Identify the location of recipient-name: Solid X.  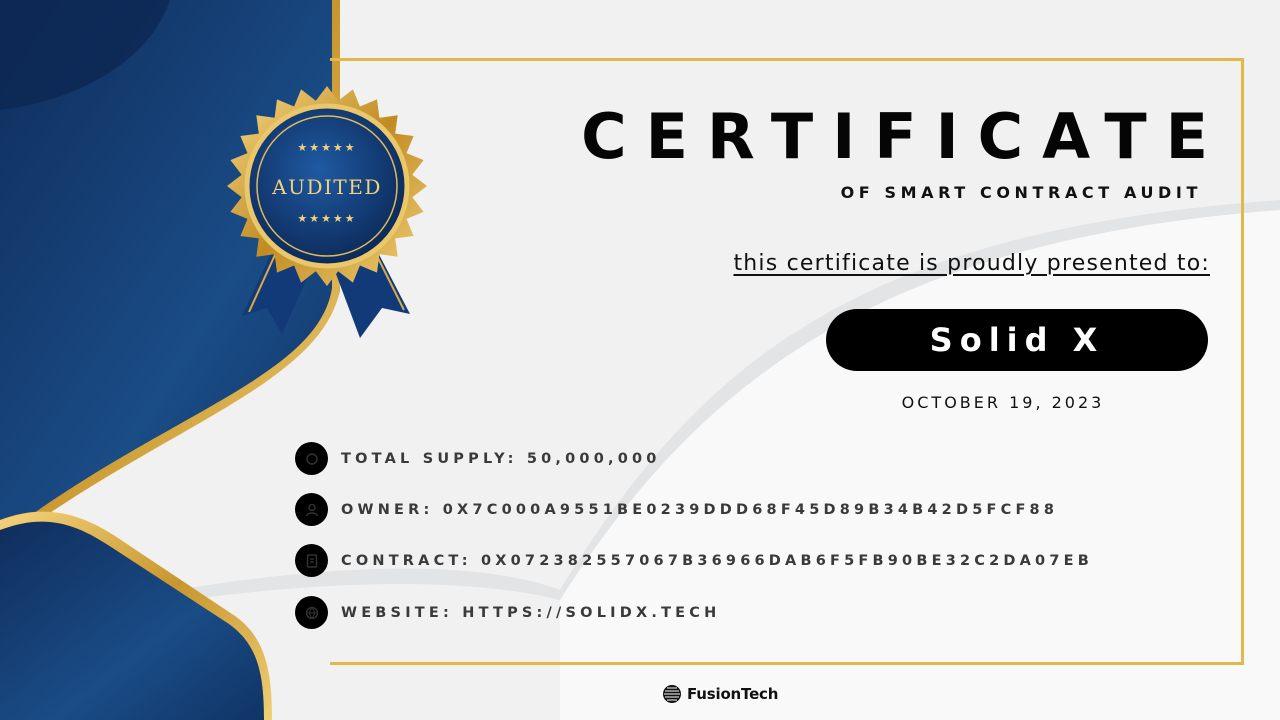
(1017, 340).